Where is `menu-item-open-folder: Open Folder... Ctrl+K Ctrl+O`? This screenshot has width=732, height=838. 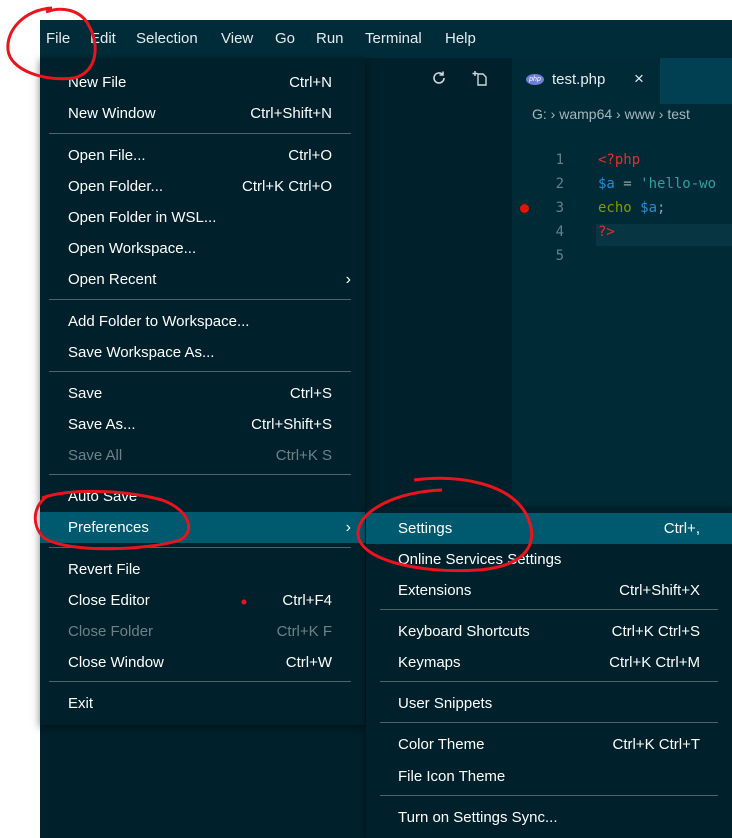
menu-item-open-folder: Open Folder... Ctrl+K Ctrl+O is located at coordinates (202, 186).